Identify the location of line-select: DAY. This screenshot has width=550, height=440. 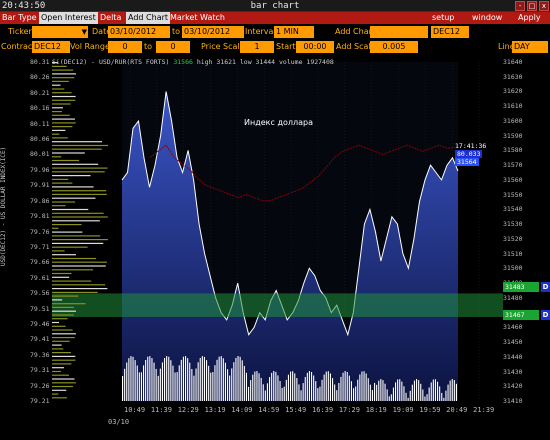
(530, 47).